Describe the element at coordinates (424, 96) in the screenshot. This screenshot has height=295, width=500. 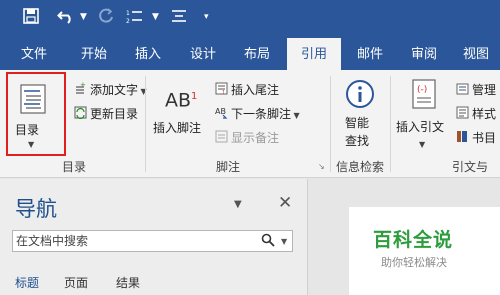
I see `insert-citation-icon: (-)` at that location.